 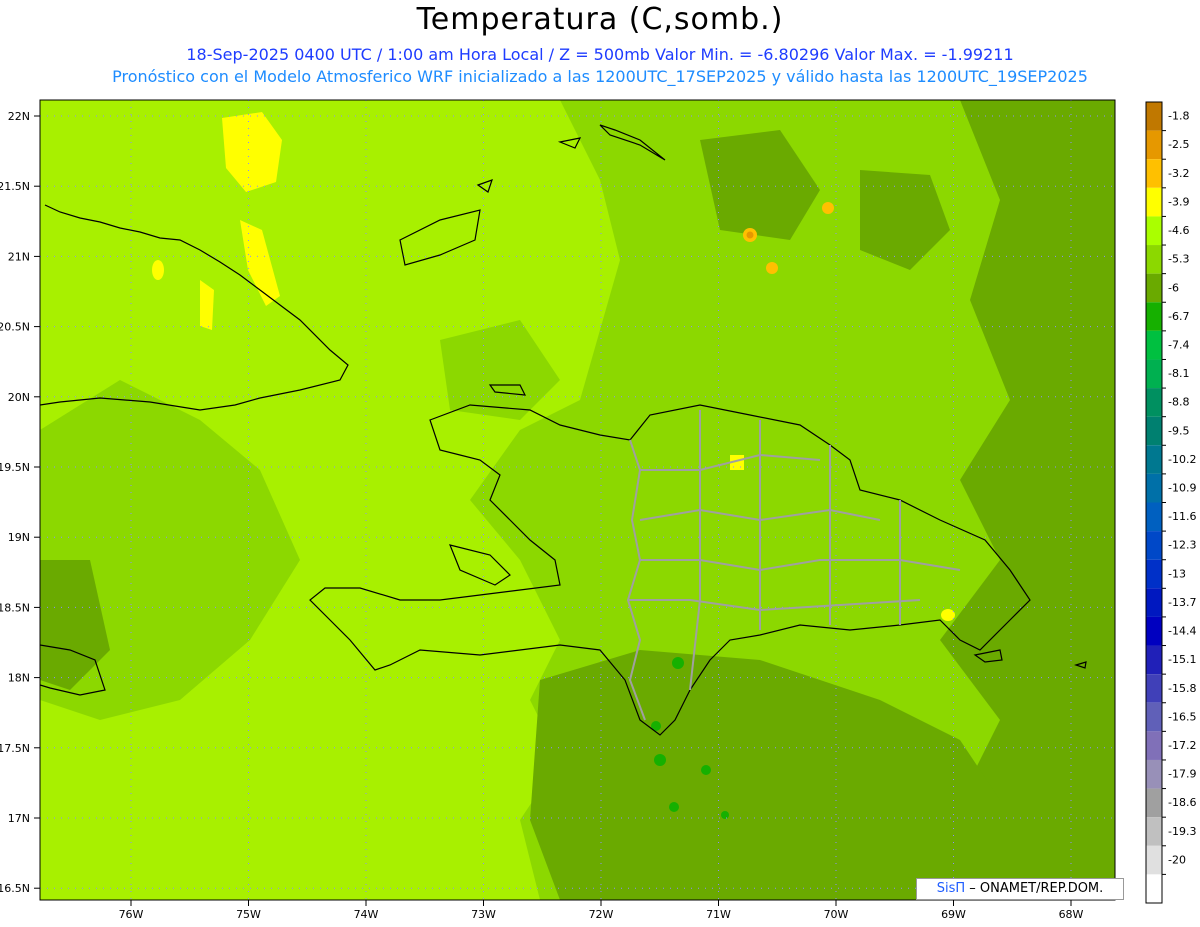 What do you see at coordinates (953, 914) in the screenshot?
I see `lon-tick-label: 69W` at bounding box center [953, 914].